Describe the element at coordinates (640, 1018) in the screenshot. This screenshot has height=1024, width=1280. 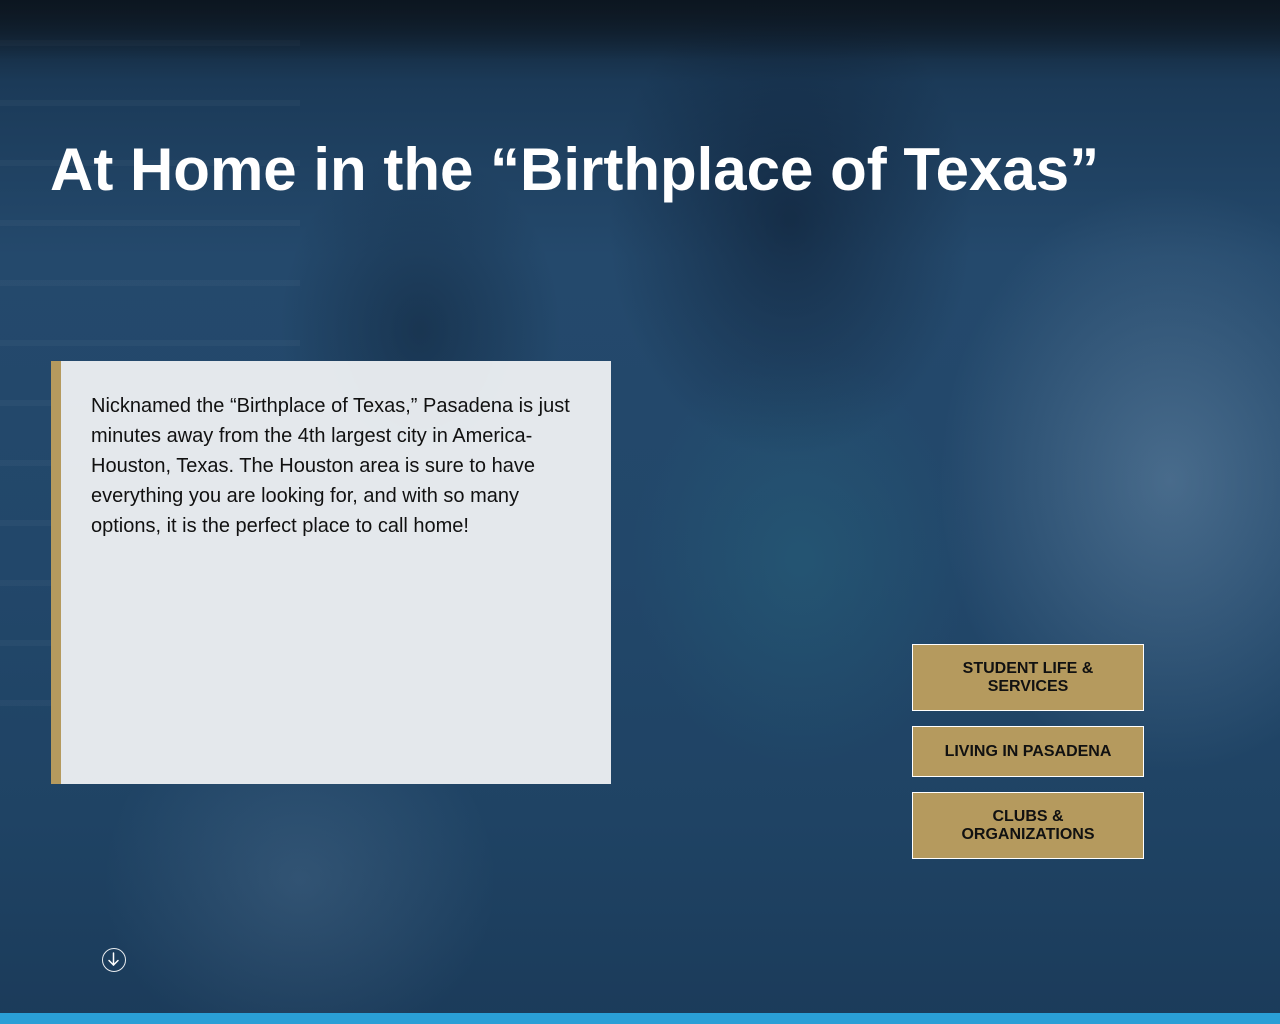
I see `bottom-accent-bar` at that location.